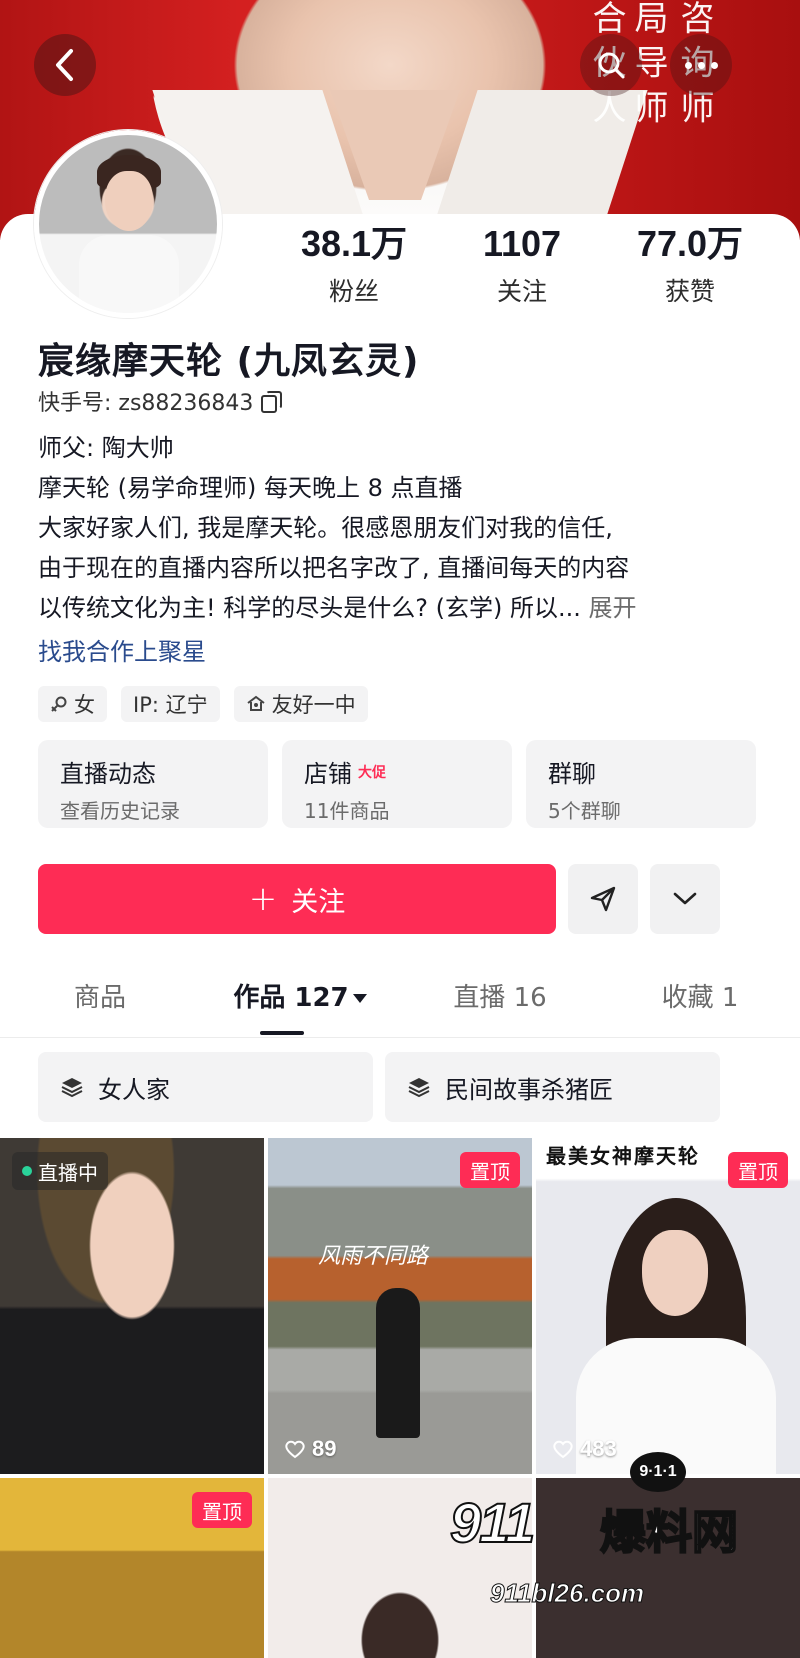 The height and width of the screenshot is (1658, 800). I want to click on like-count: 483, so click(584, 1449).